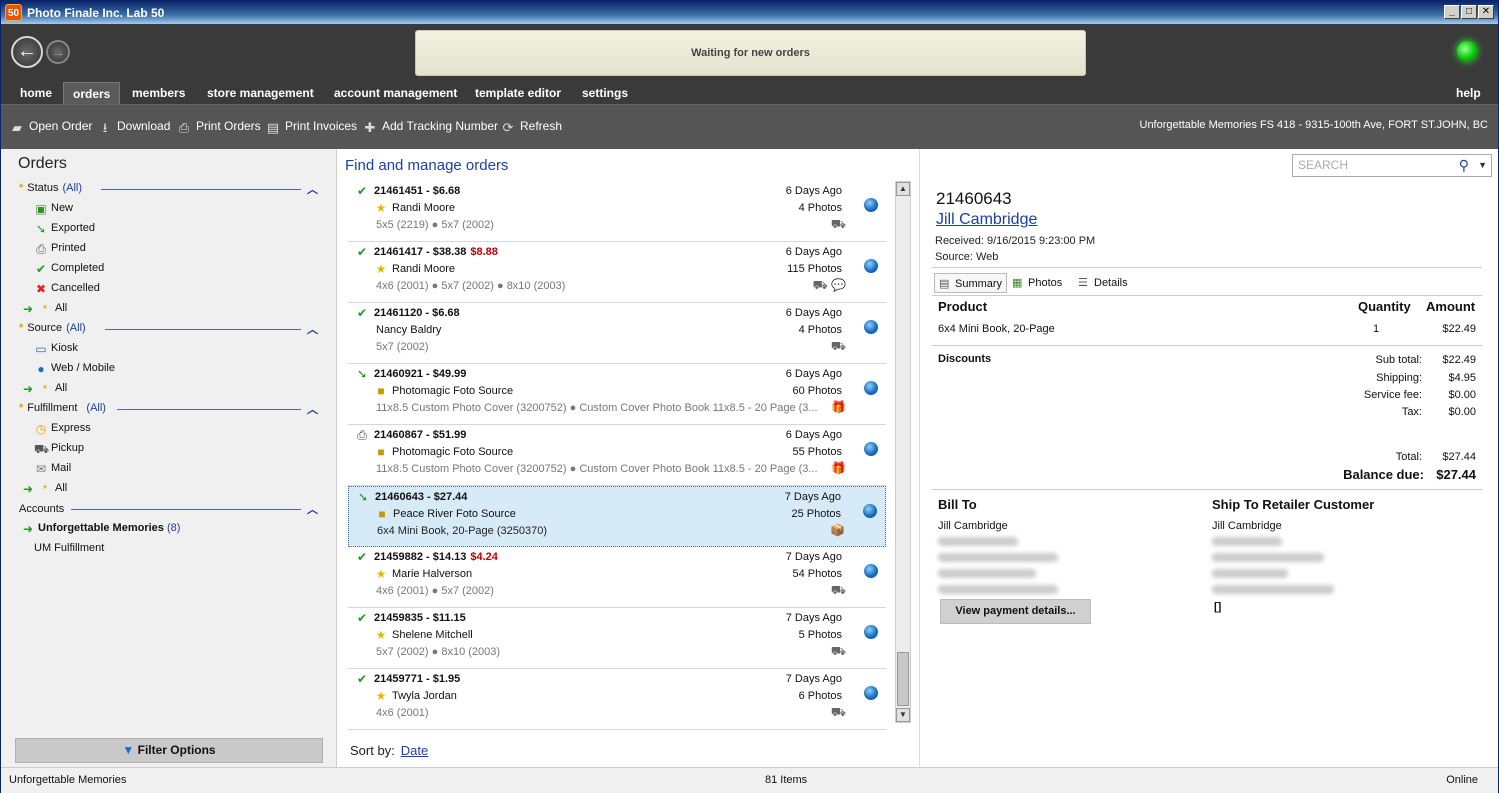  What do you see at coordinates (1103, 283) in the screenshot?
I see `tab-details: ☰ Details` at bounding box center [1103, 283].